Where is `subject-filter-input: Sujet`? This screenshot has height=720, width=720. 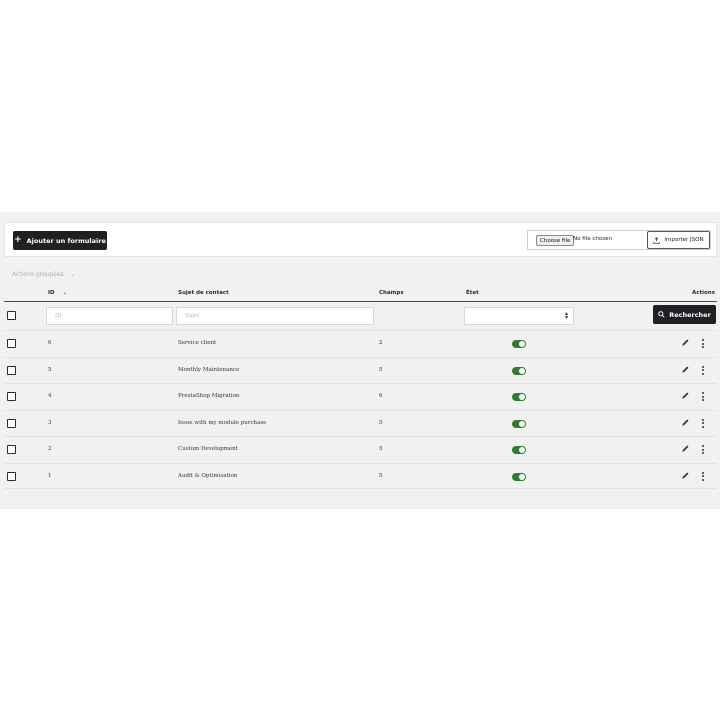
subject-filter-input: Sujet is located at coordinates (275, 316).